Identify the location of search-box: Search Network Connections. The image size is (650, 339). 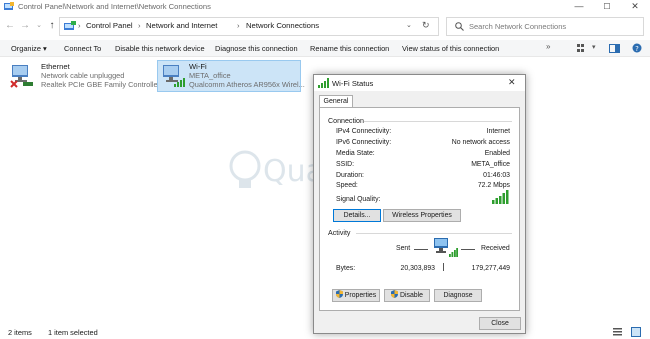
(545, 26).